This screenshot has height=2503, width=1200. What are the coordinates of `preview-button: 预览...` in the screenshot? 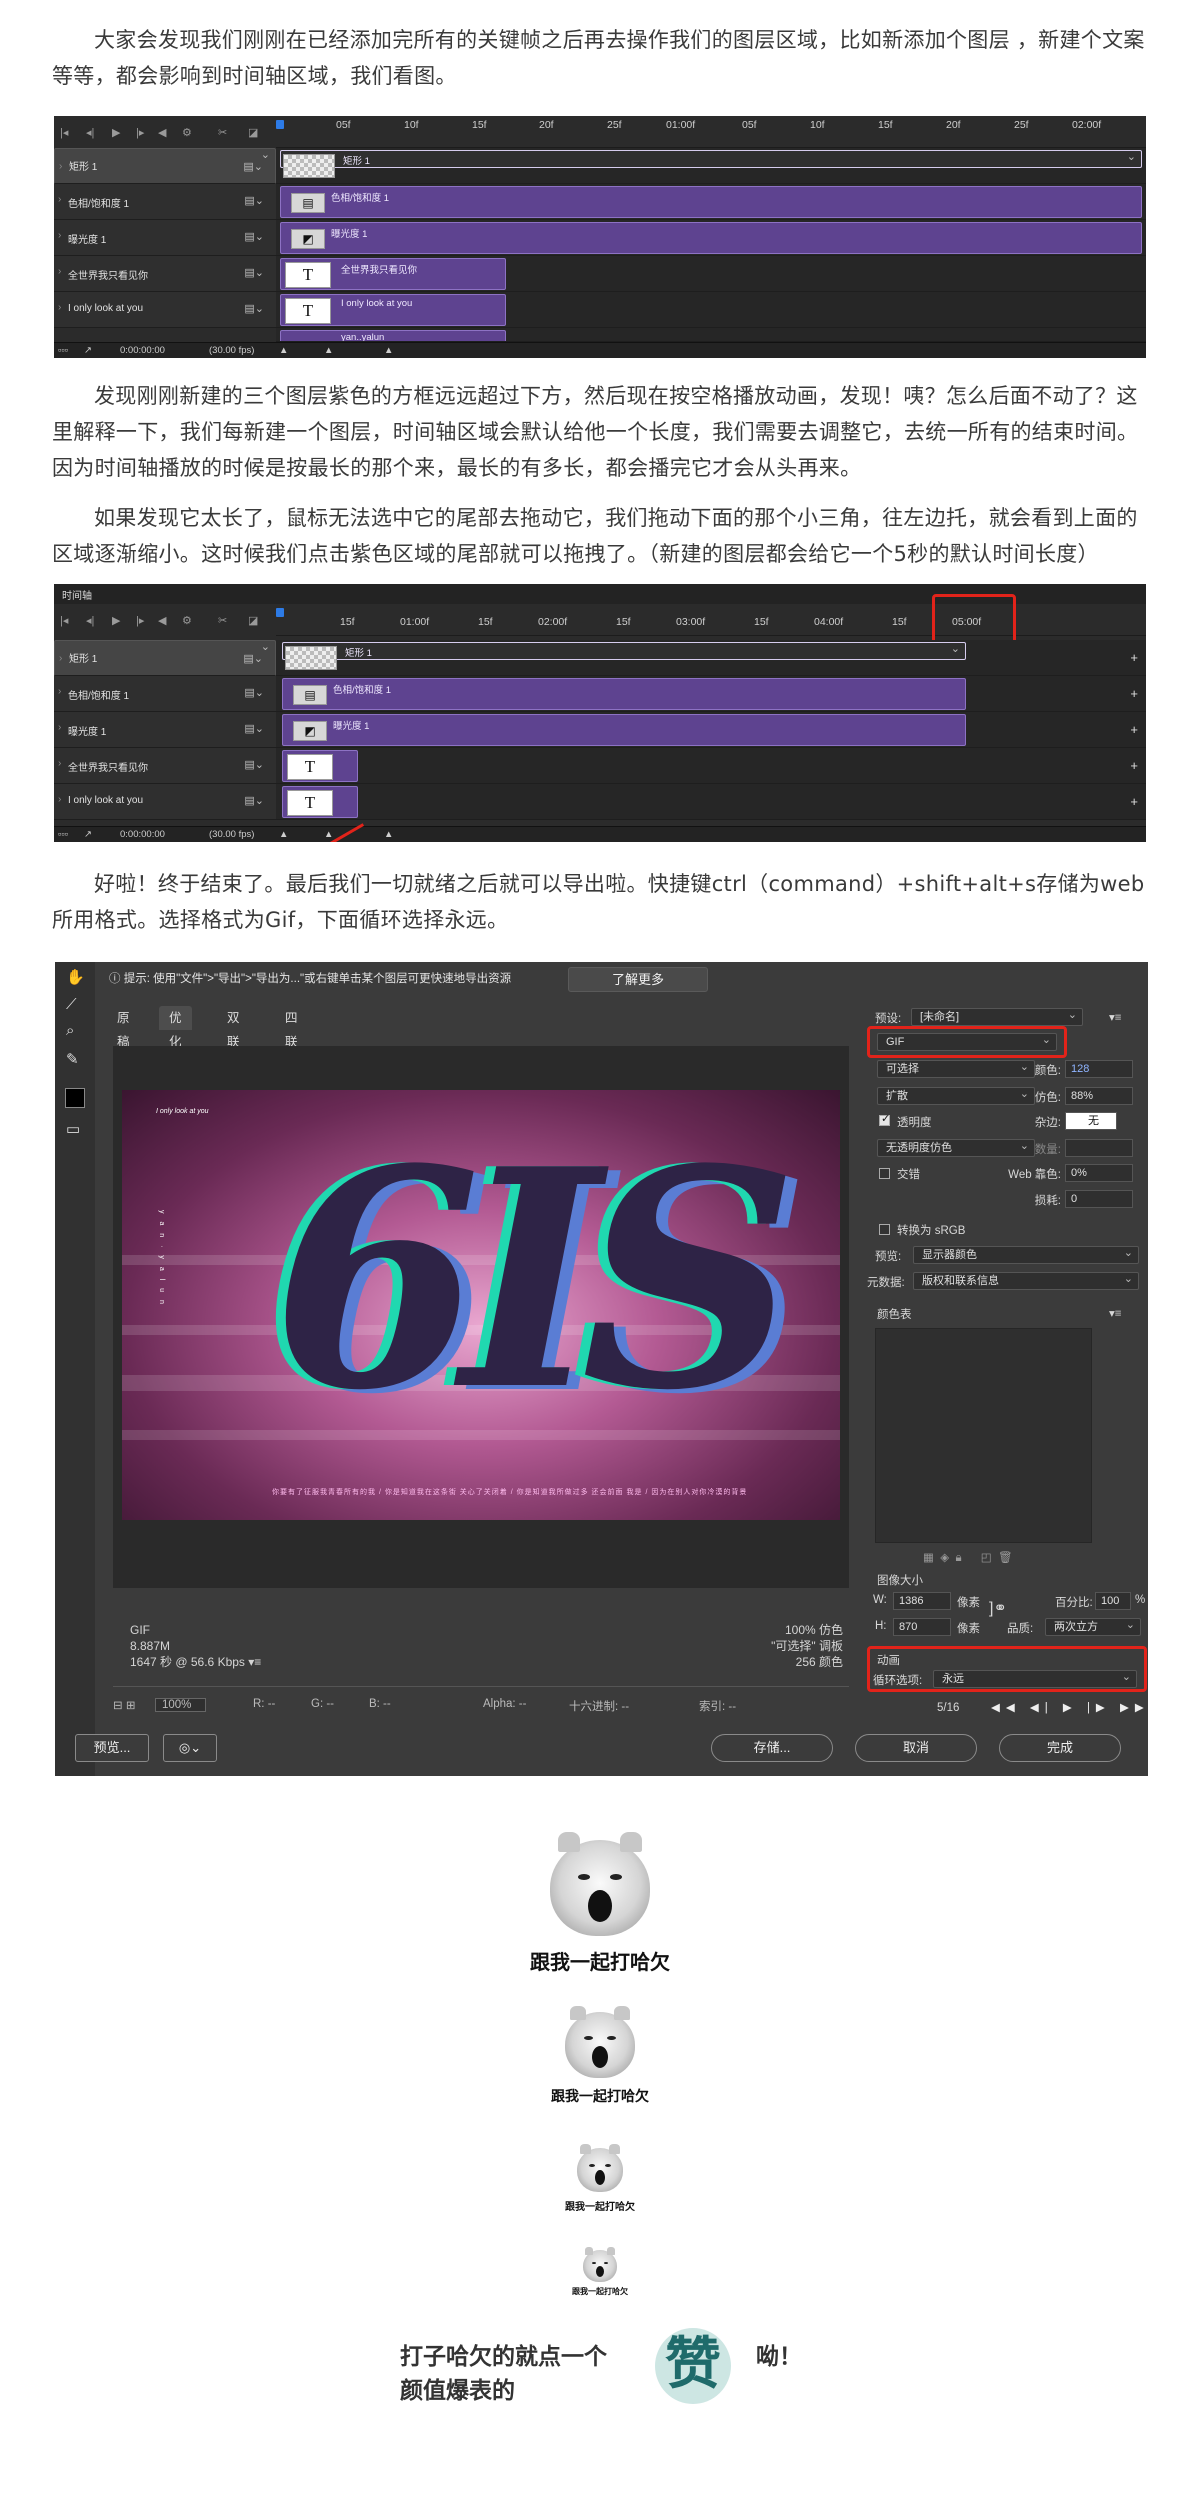 It's located at (112, 1748).